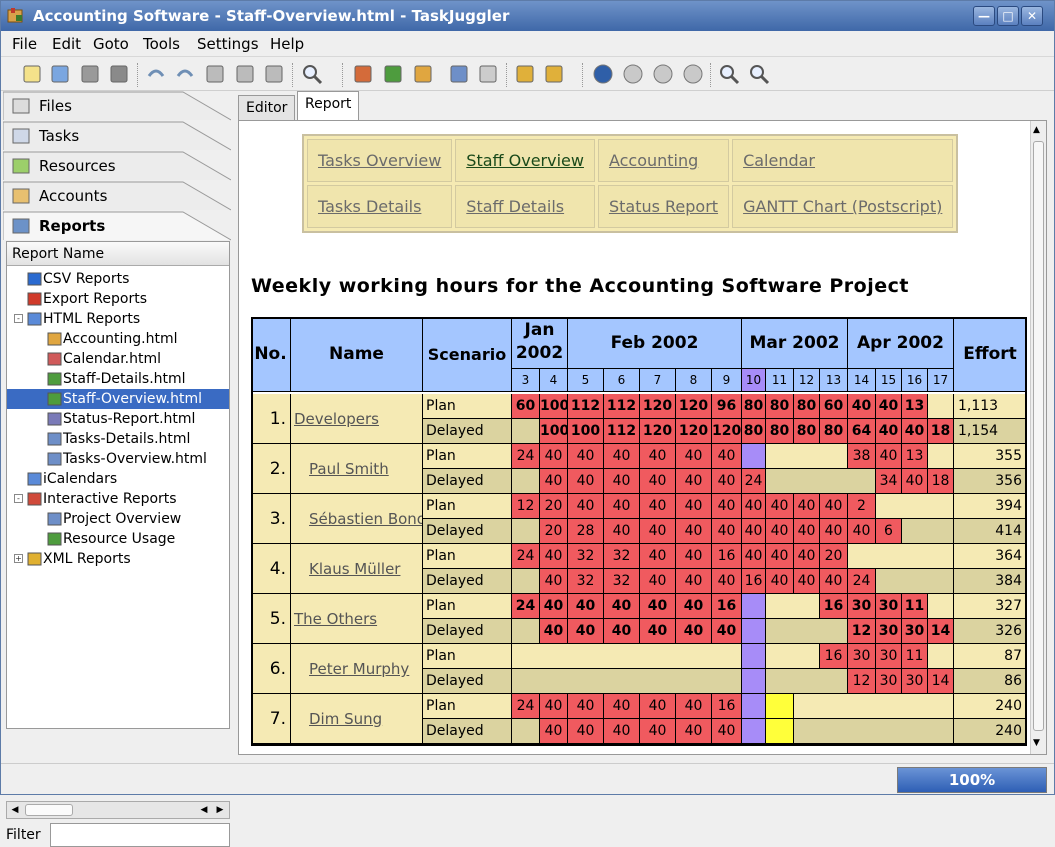 The width and height of the screenshot is (1055, 847). Describe the element at coordinates (140, 835) in the screenshot. I see `filter-input` at that location.